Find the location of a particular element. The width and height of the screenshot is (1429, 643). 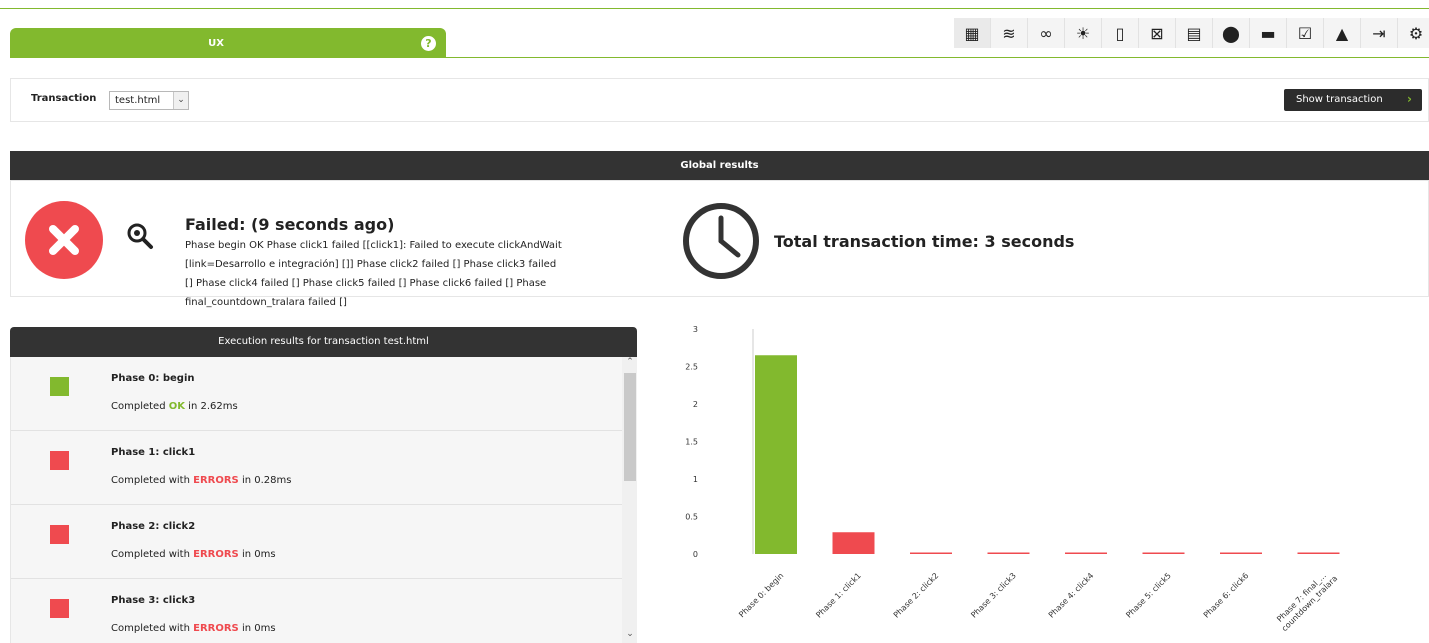

graph-icon: ⊠ is located at coordinates (1157, 33).